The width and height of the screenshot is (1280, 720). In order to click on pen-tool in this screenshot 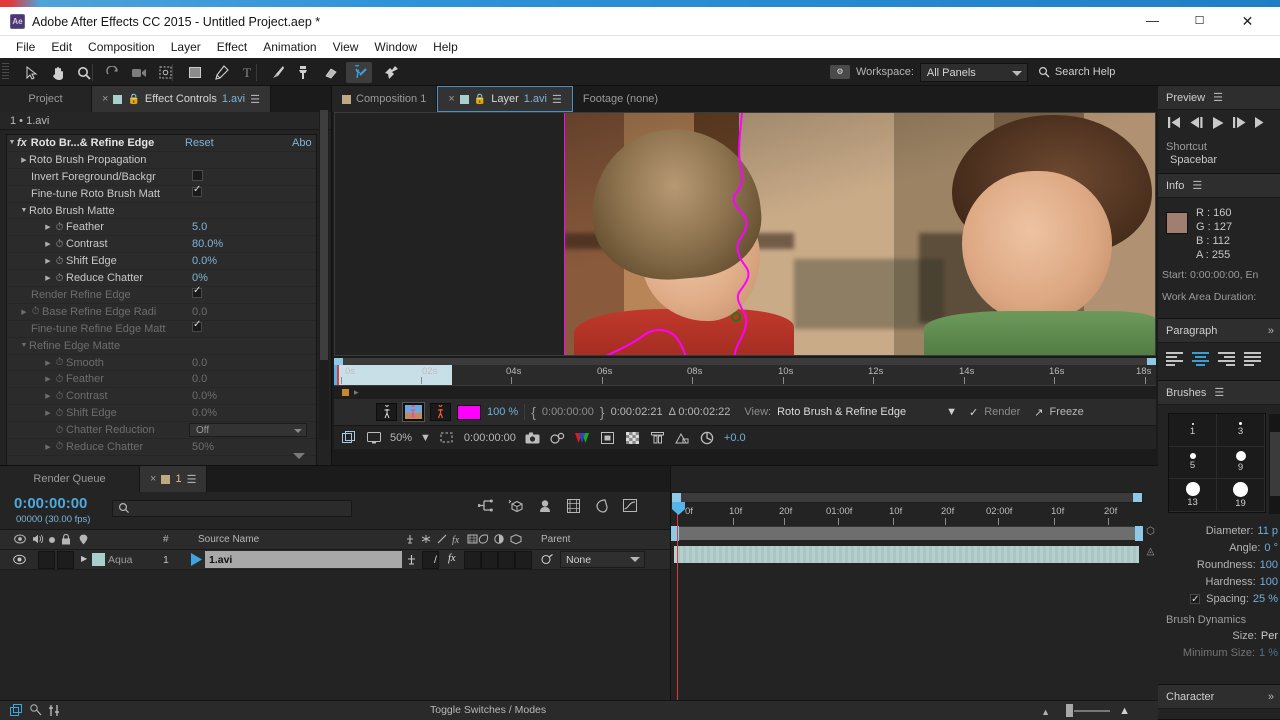, I will do `click(221, 72)`.